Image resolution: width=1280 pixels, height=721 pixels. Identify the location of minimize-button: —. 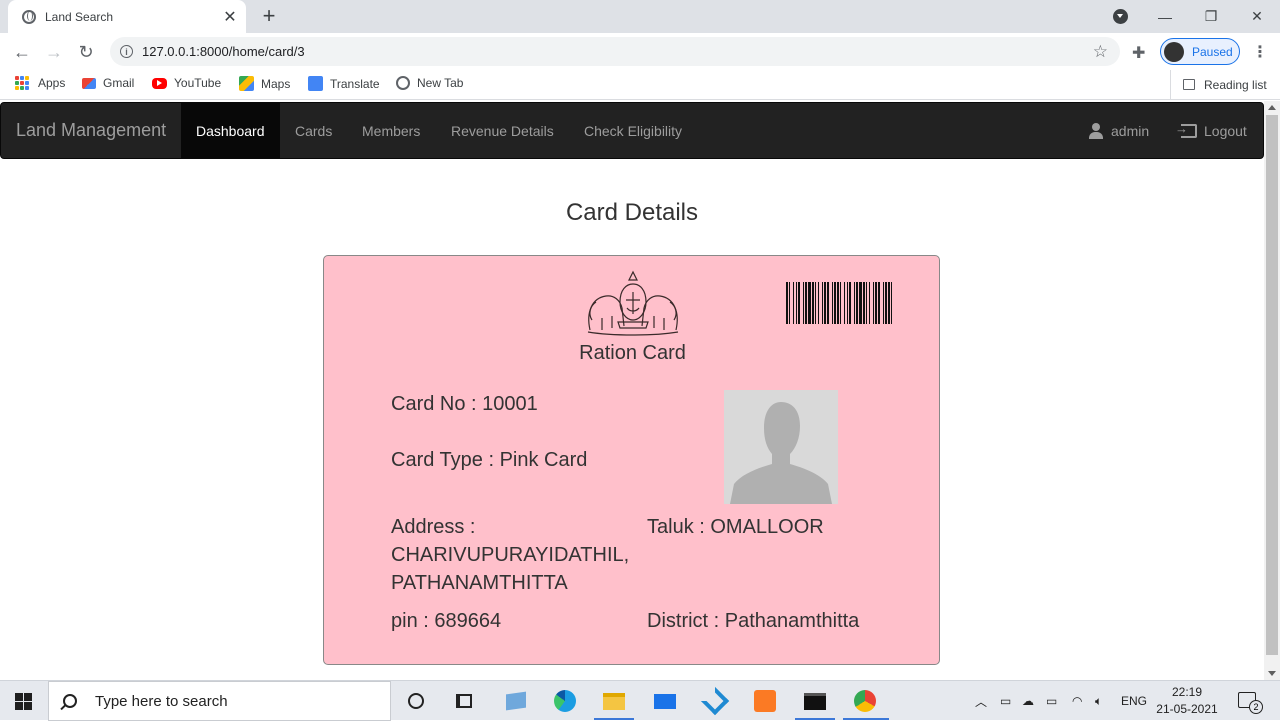
(1165, 16).